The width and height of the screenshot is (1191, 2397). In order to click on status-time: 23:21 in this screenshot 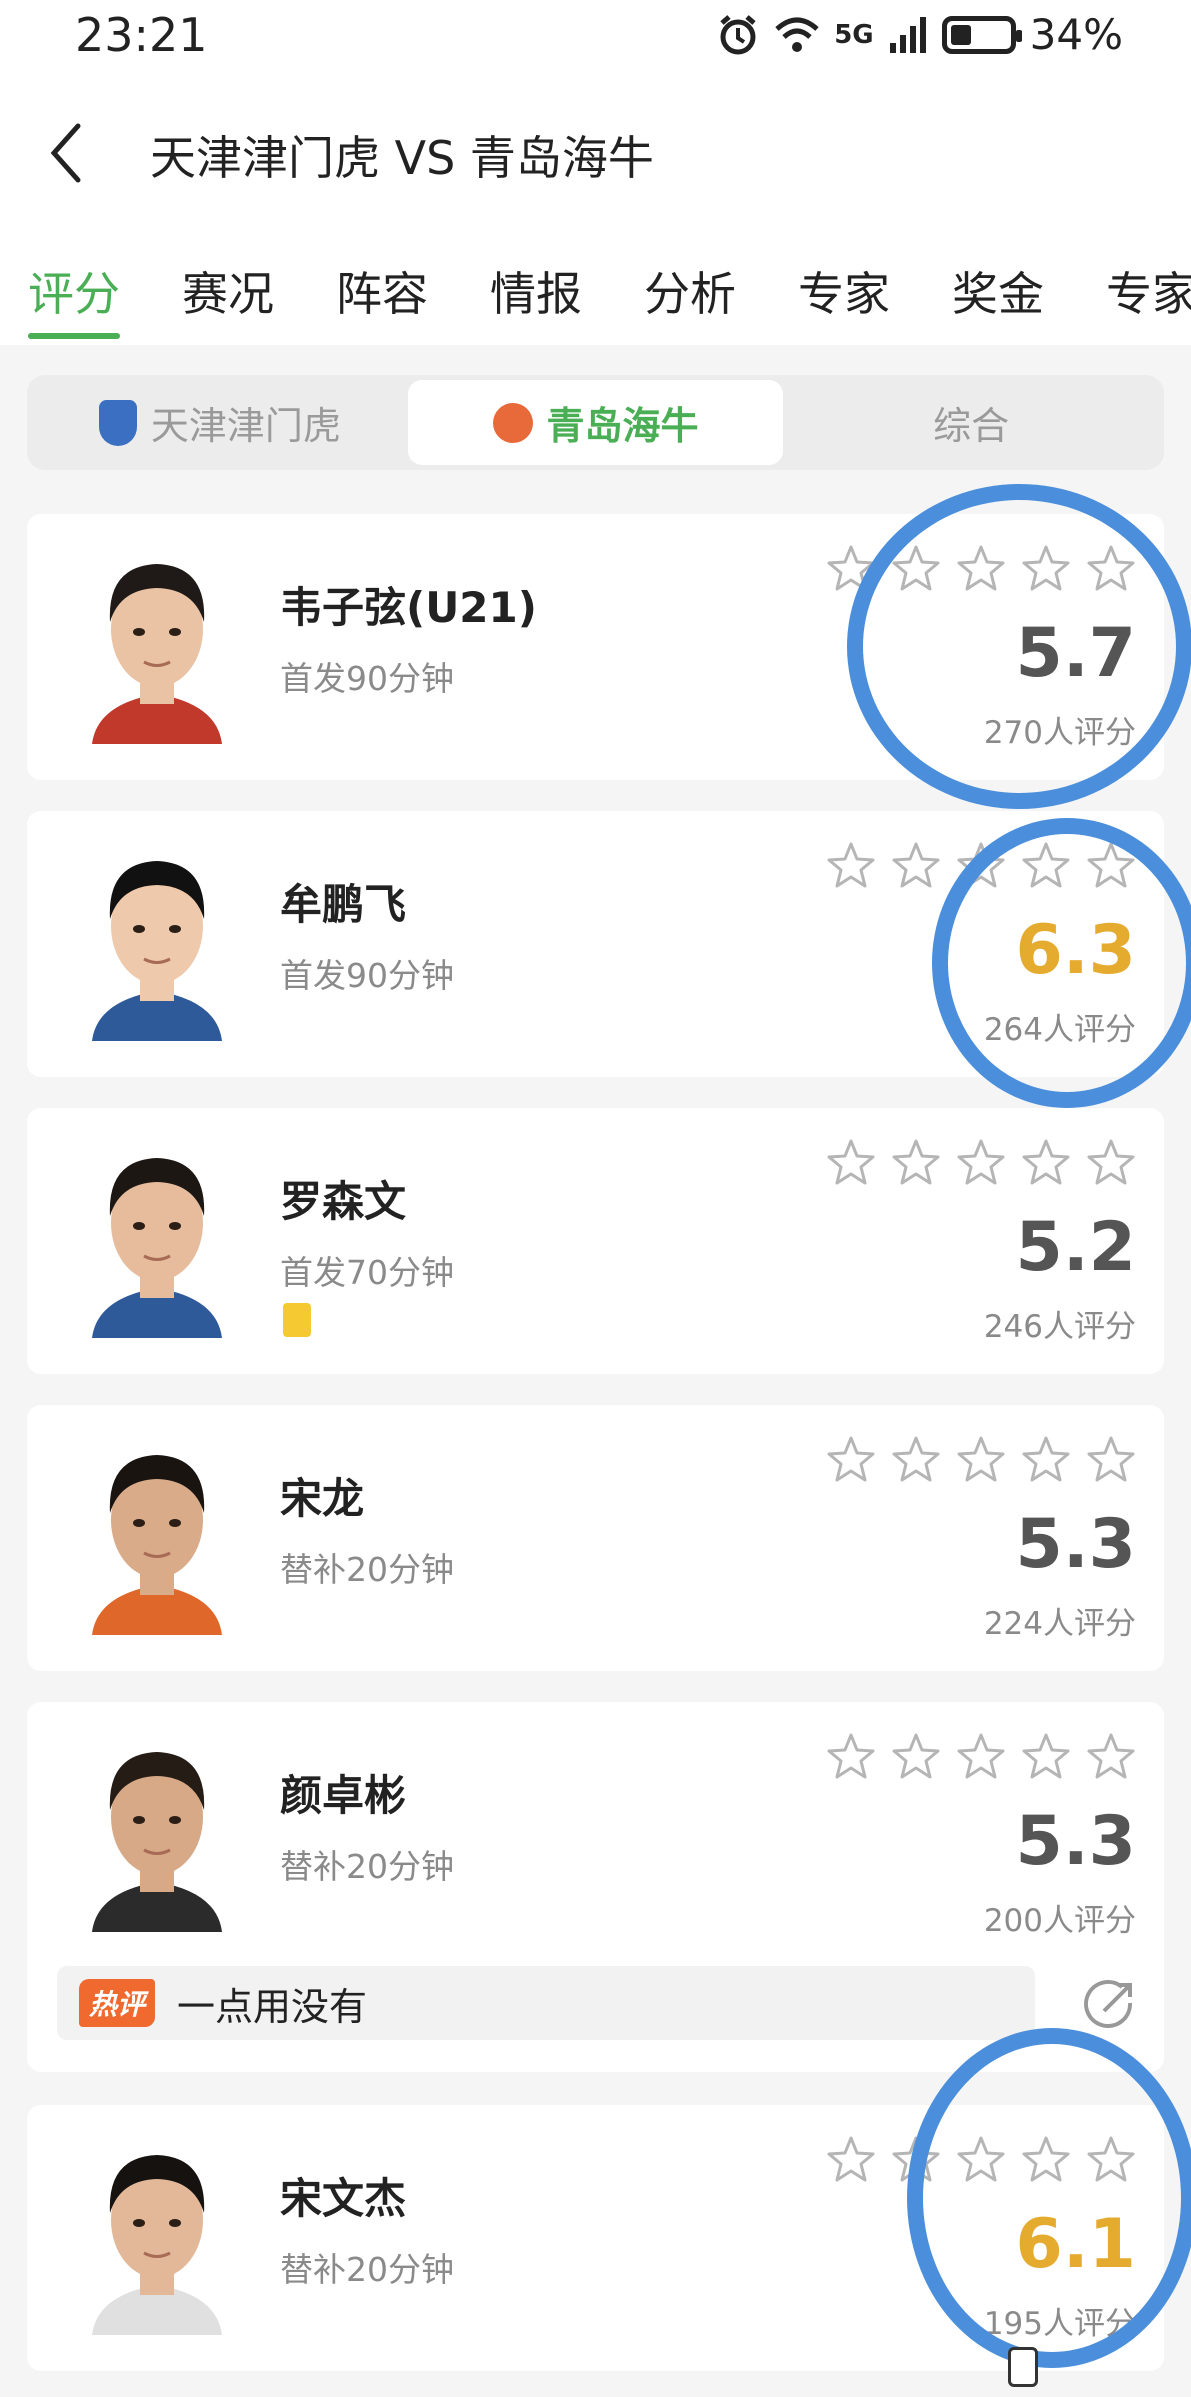, I will do `click(141, 35)`.